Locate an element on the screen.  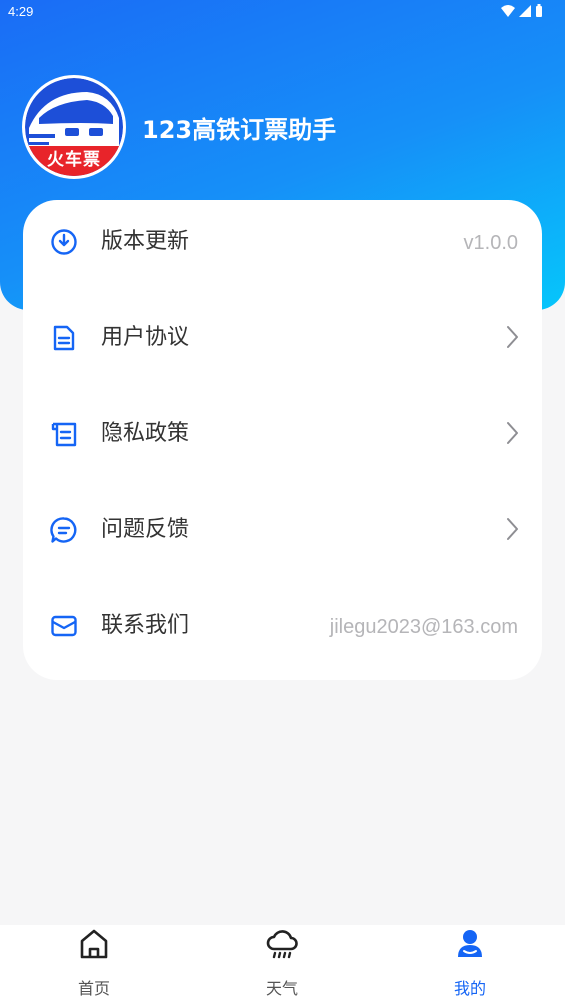
menu-item-label: 用户协议 is located at coordinates (145, 337).